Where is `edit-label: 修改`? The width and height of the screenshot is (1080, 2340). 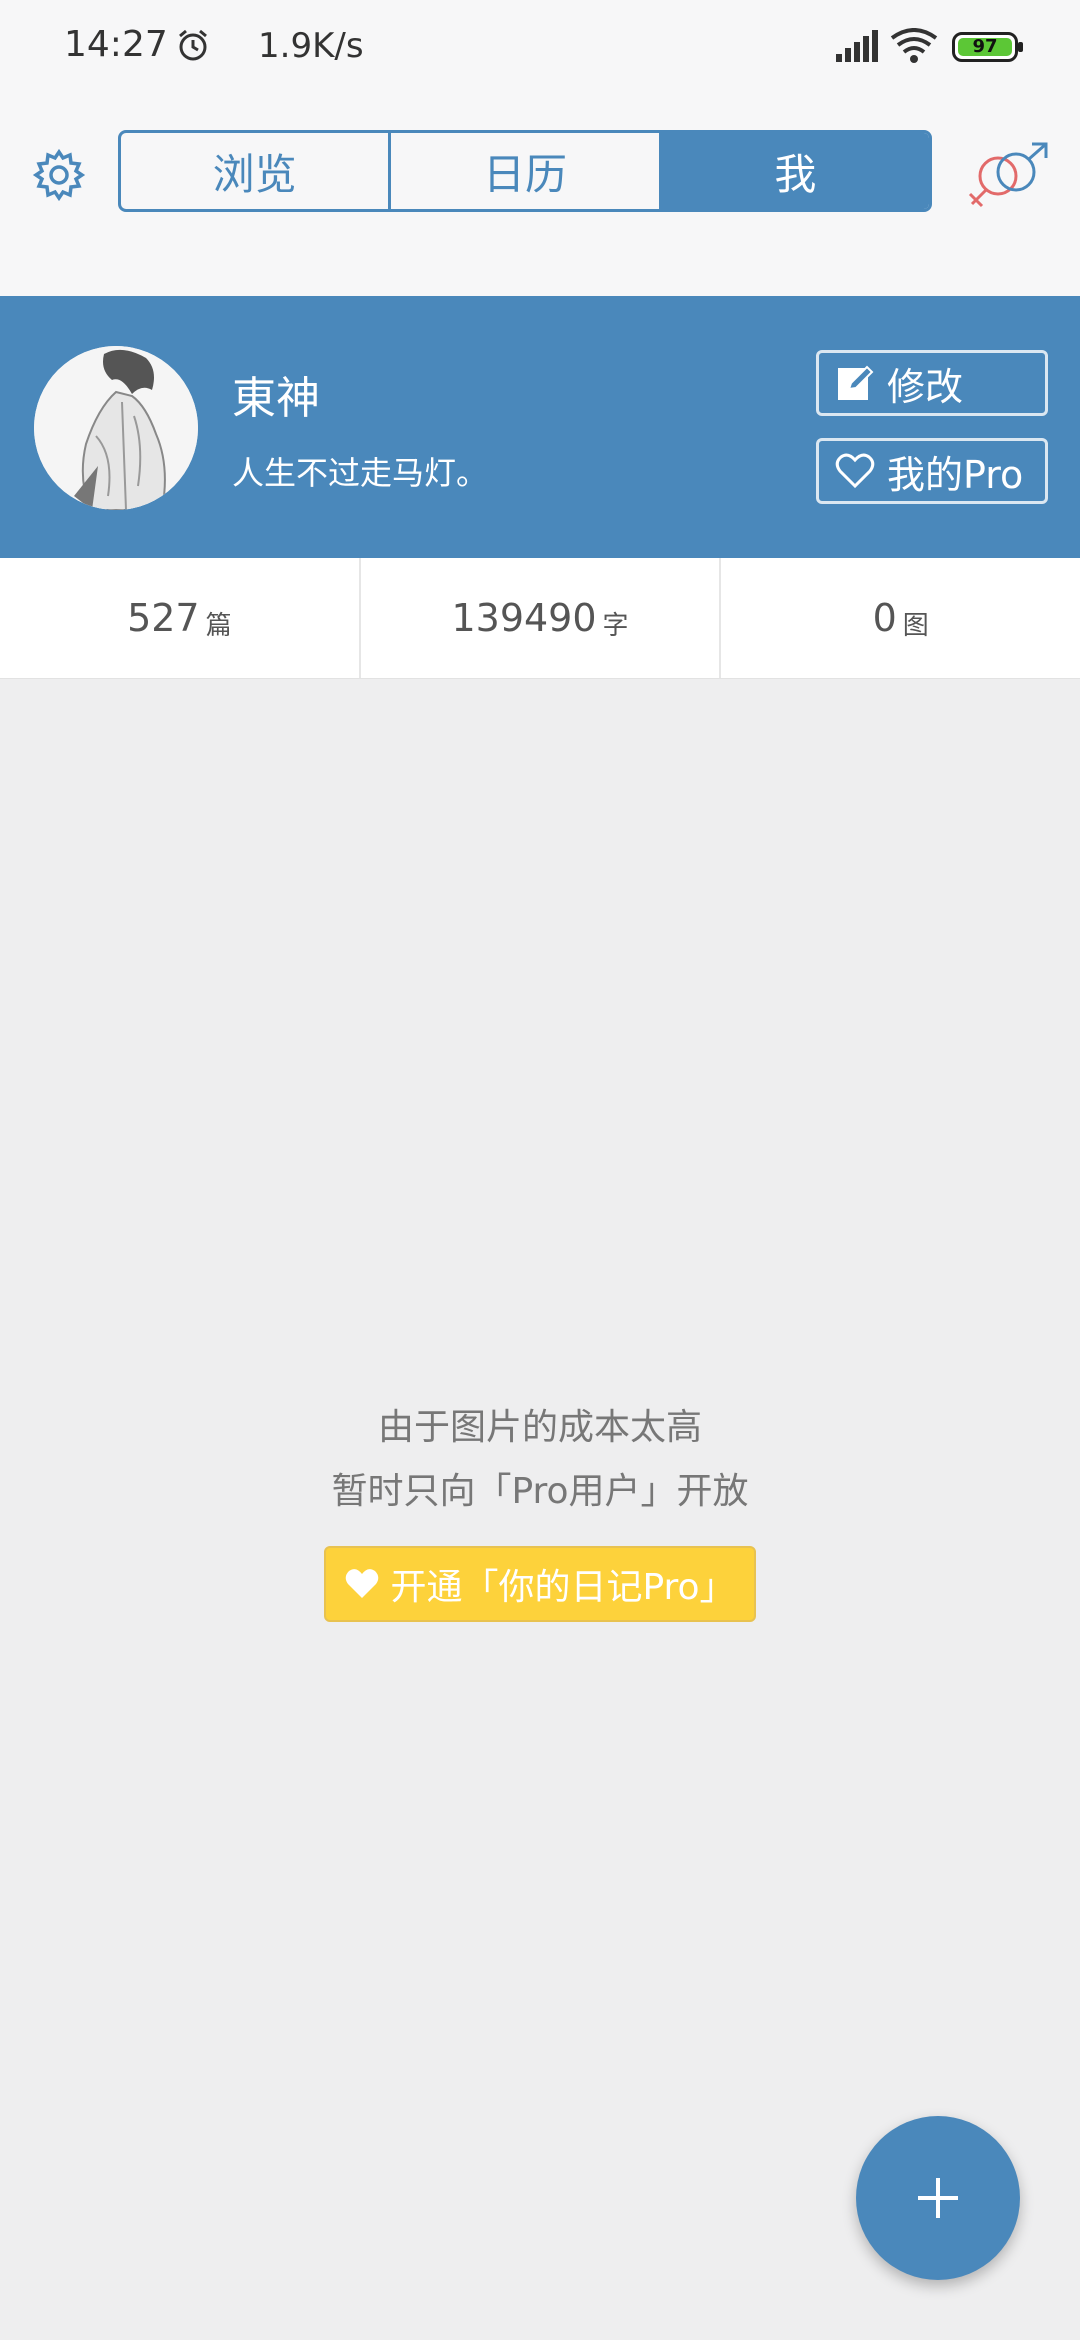
edit-label: 修改 is located at coordinates (925, 386).